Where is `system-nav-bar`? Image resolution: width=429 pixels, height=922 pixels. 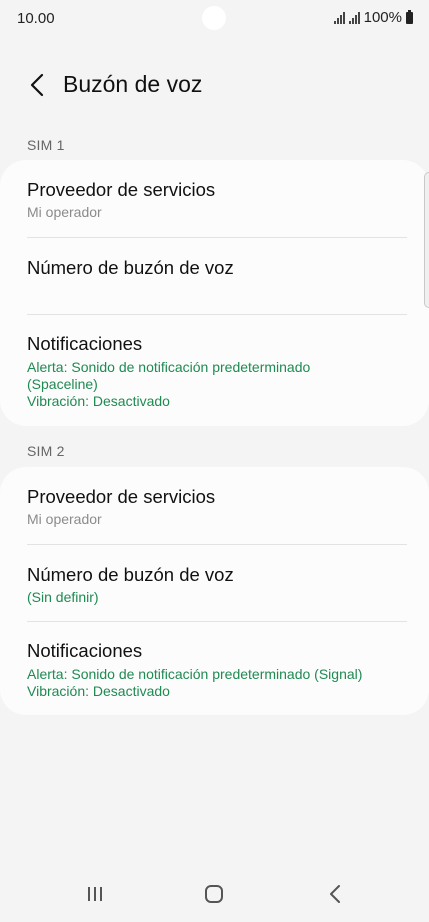 system-nav-bar is located at coordinates (214, 894).